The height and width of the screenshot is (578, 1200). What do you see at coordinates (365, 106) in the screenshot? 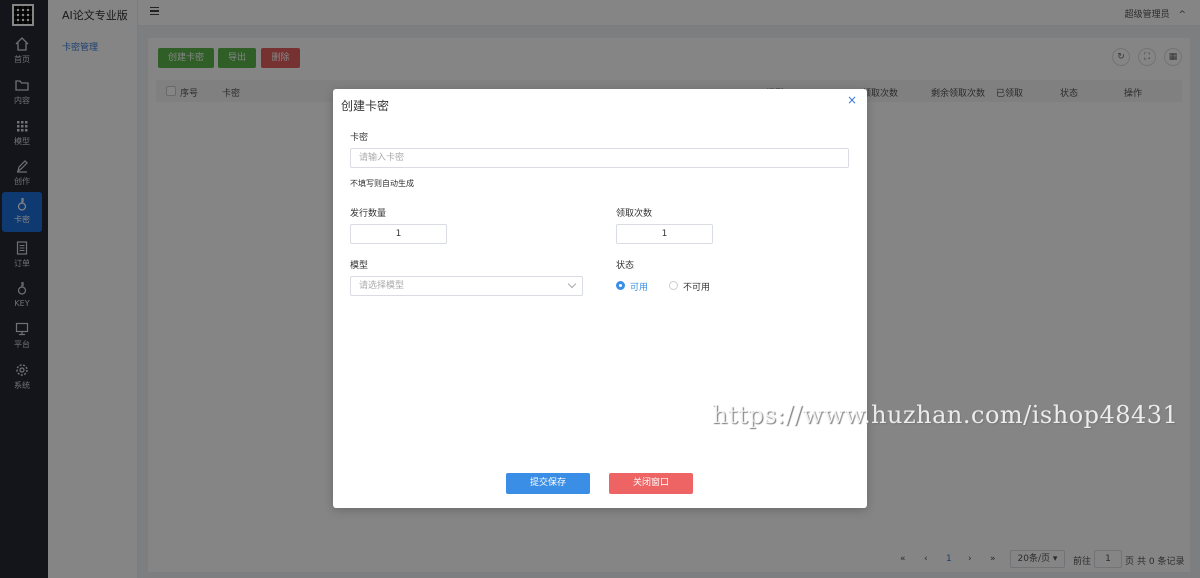
I see `dialog-title: 创建卡密` at bounding box center [365, 106].